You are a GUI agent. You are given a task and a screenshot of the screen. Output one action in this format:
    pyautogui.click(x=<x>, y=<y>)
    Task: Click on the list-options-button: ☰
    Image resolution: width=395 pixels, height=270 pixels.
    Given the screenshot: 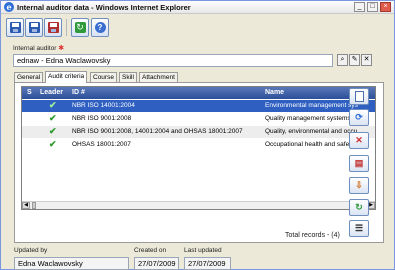 What is the action you would take?
    pyautogui.click(x=359, y=228)
    